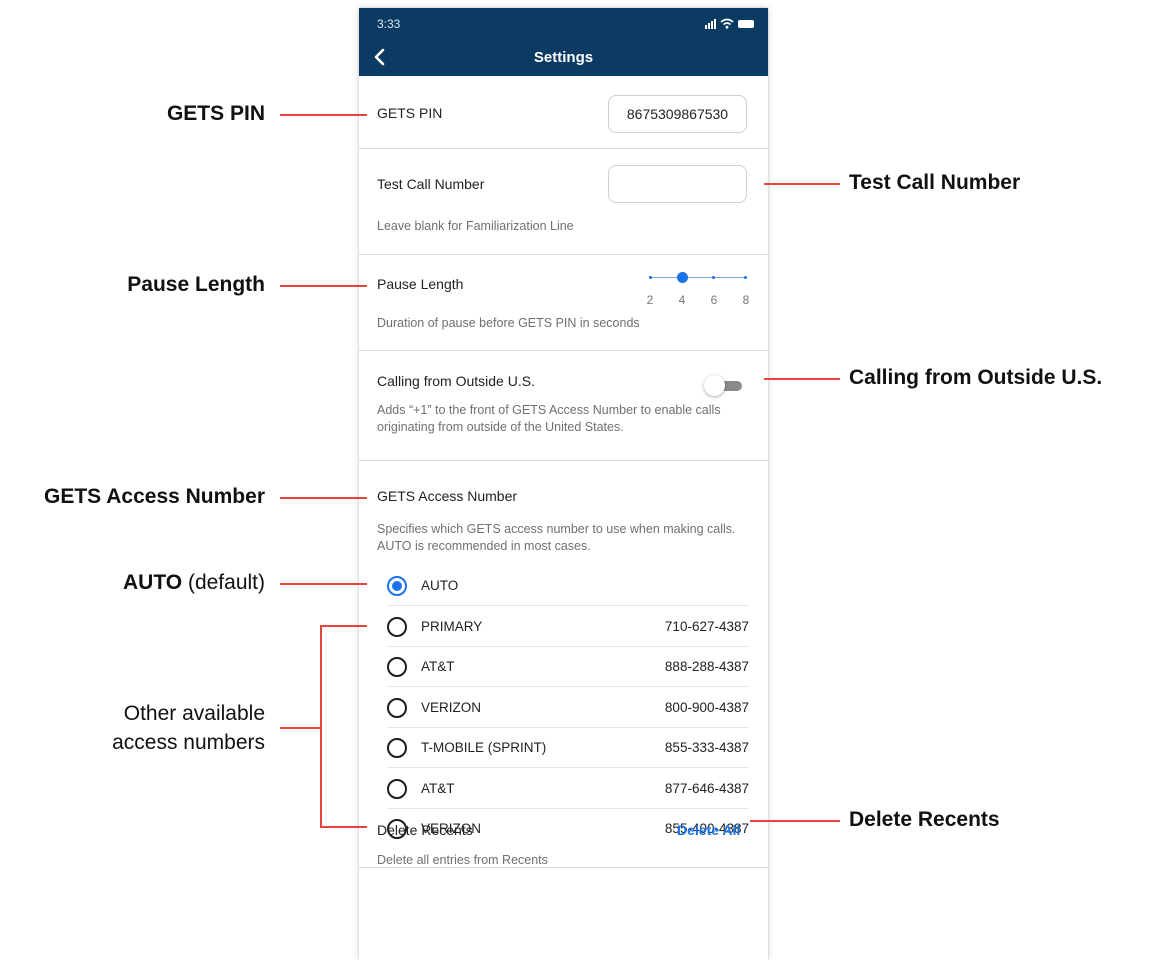 The height and width of the screenshot is (960, 1167). I want to click on callout-gets-access-number: GETS Access Number, so click(154, 496).